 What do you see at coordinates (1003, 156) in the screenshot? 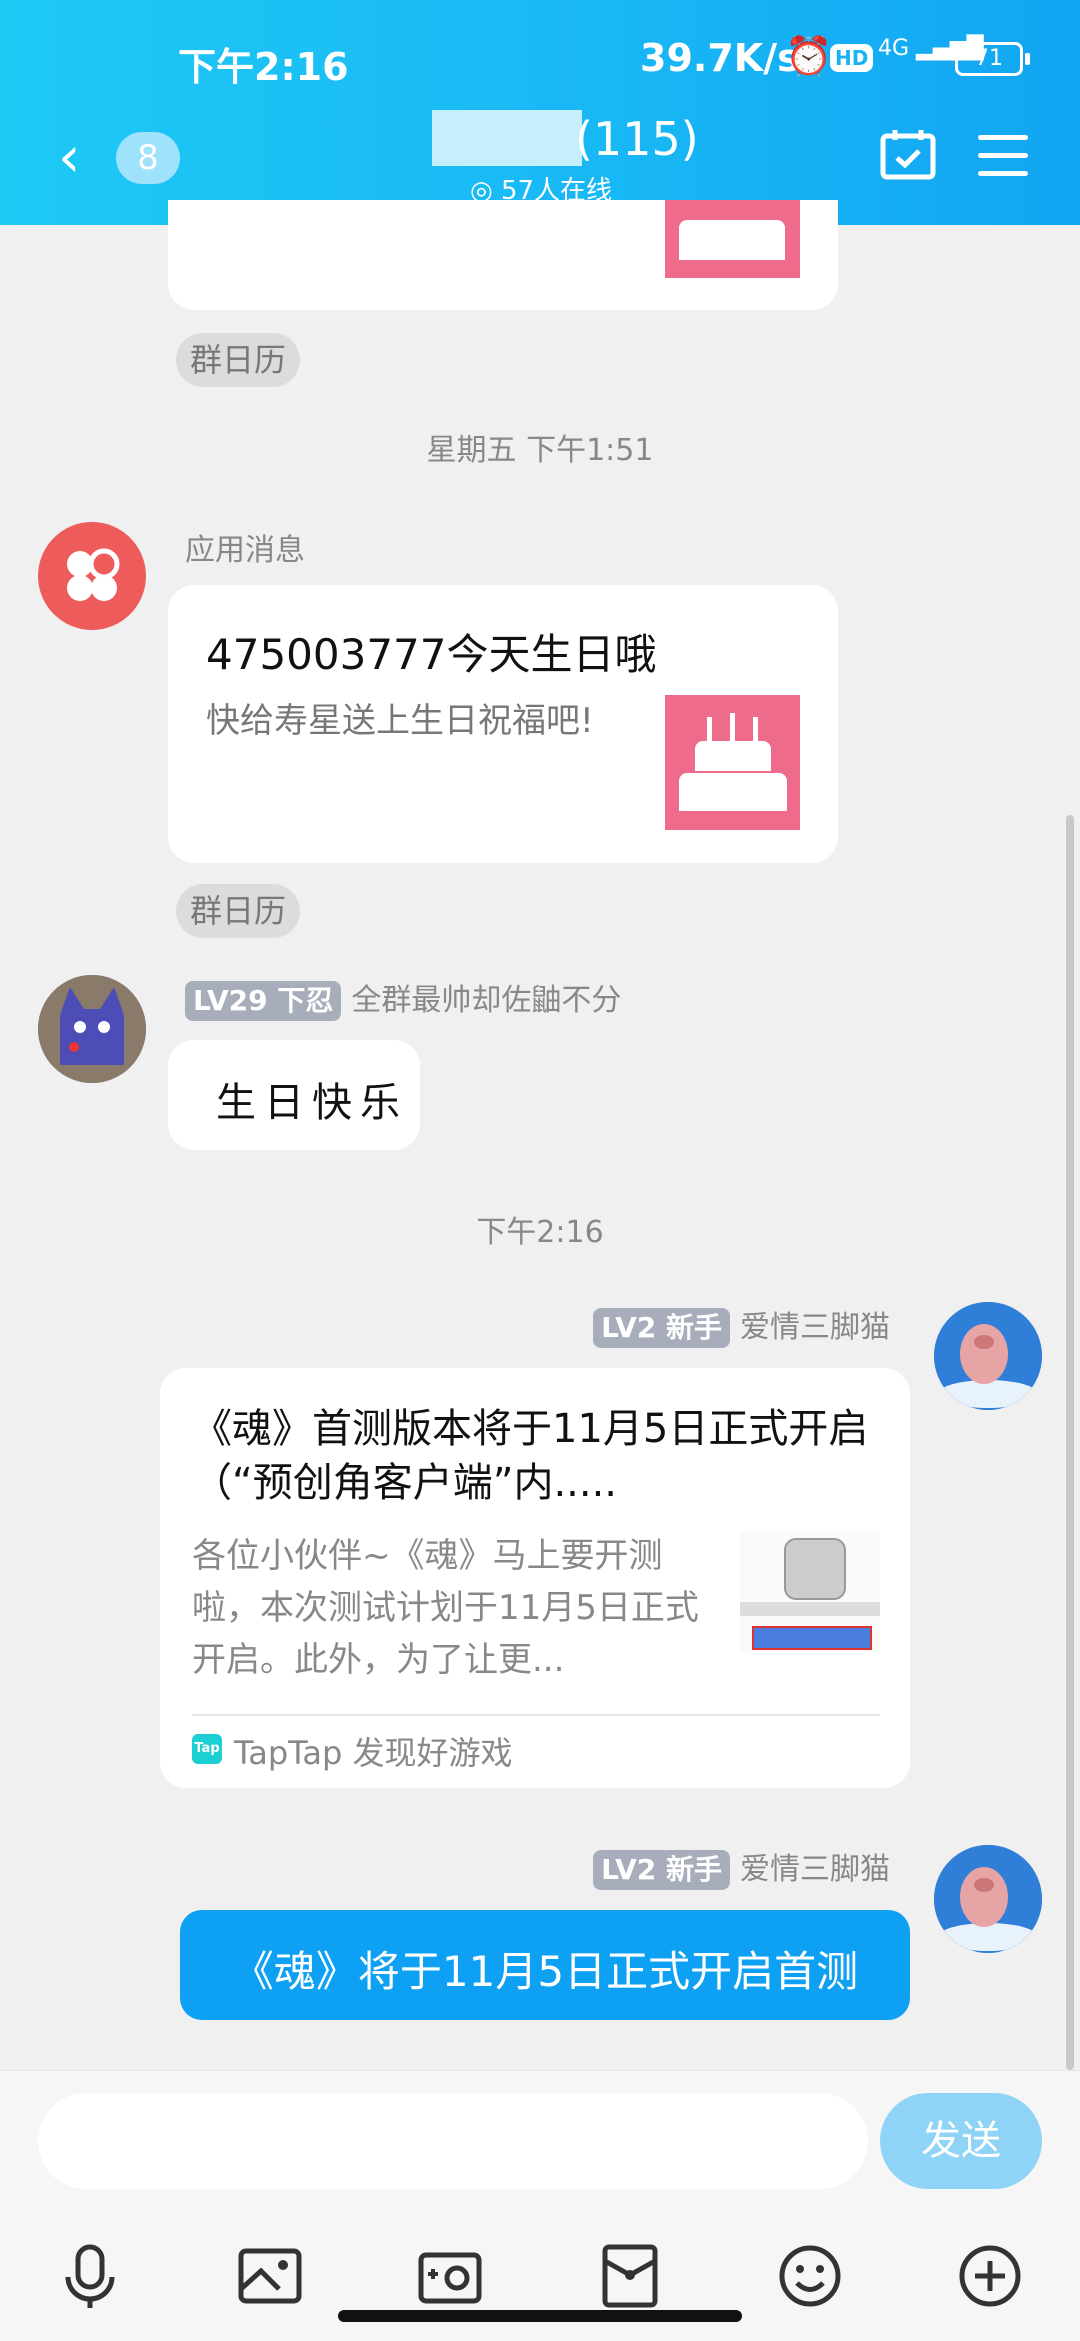
I see `menu-icon` at bounding box center [1003, 156].